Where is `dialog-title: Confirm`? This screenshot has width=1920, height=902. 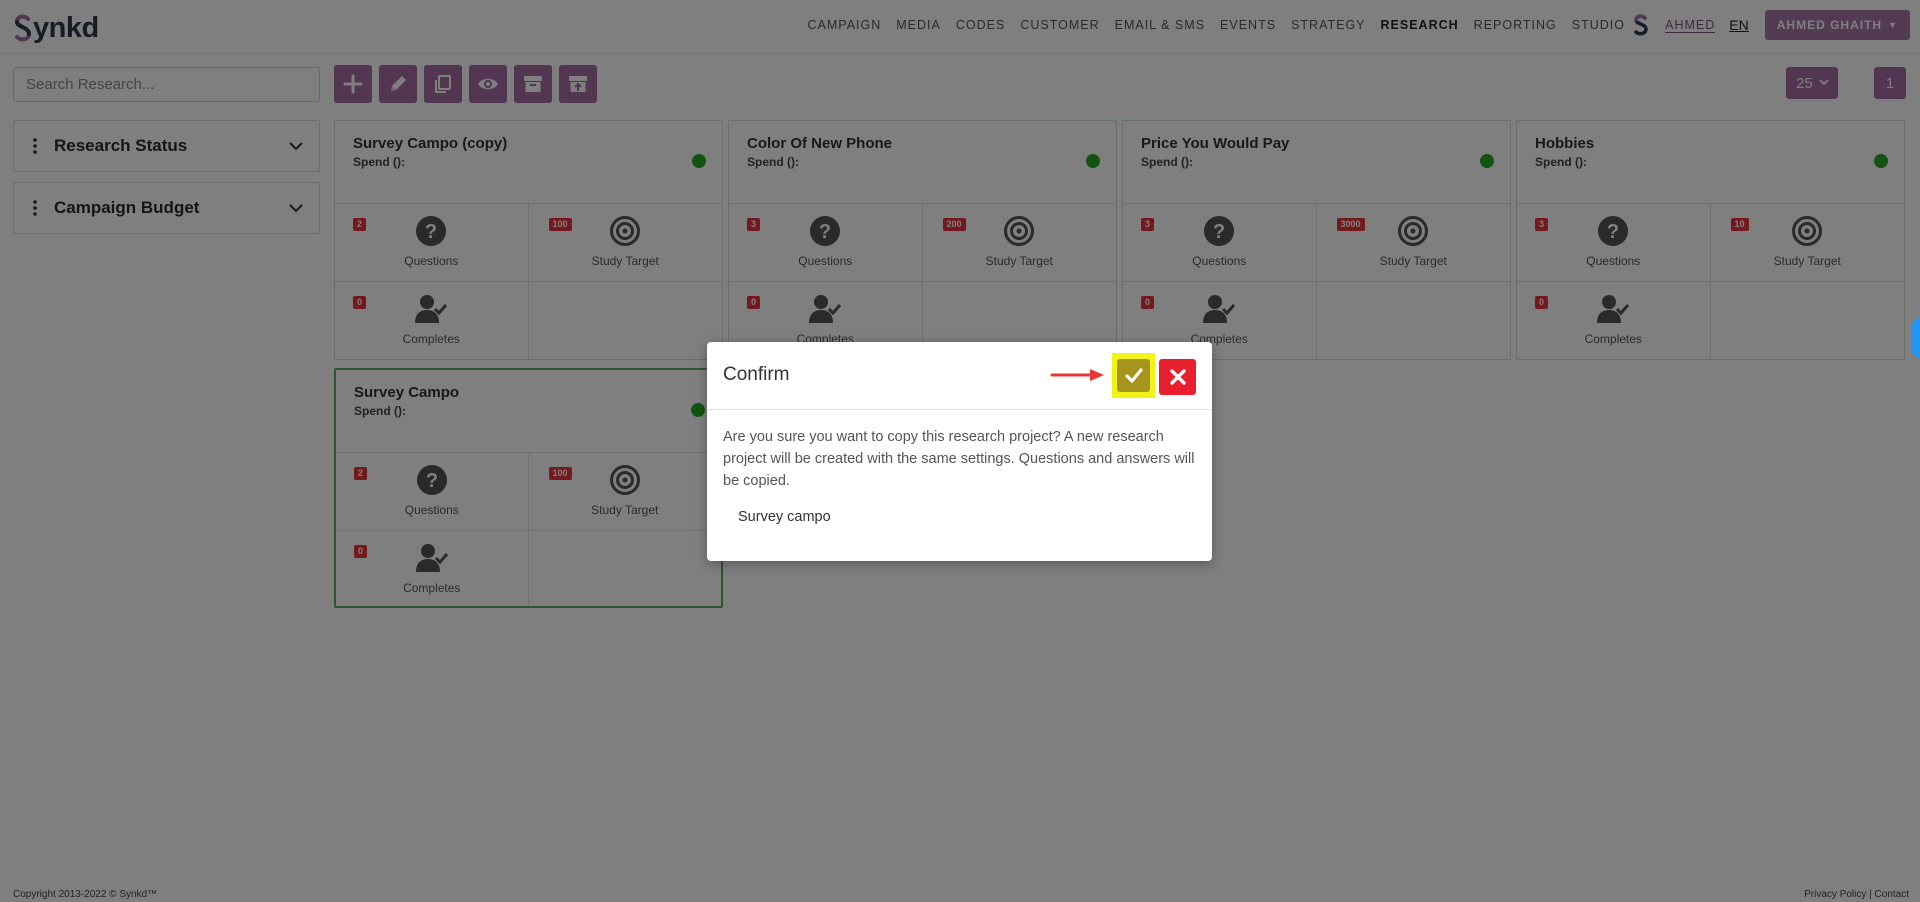 dialog-title: Confirm is located at coordinates (756, 374).